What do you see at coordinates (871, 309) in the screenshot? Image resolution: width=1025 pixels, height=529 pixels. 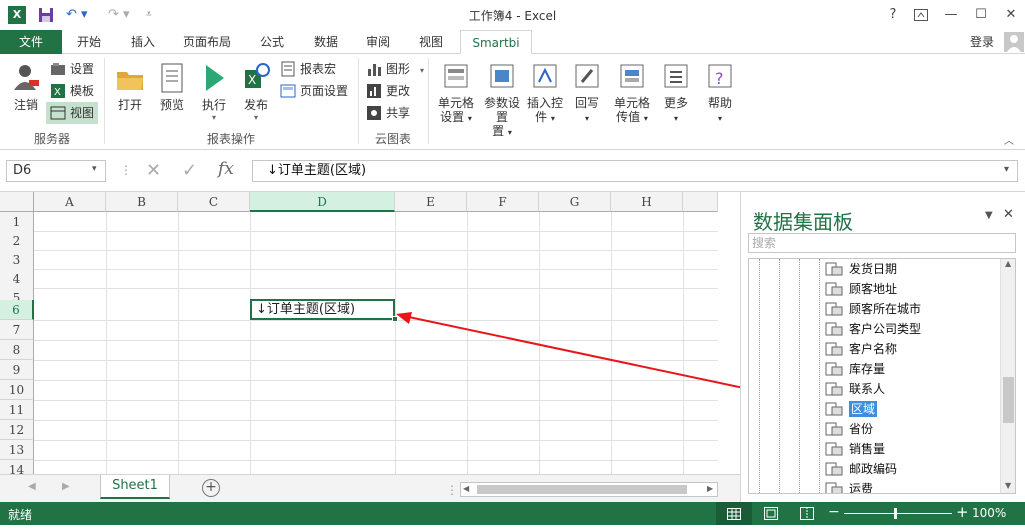 I see `tree-field: 顾客所在城市` at bounding box center [871, 309].